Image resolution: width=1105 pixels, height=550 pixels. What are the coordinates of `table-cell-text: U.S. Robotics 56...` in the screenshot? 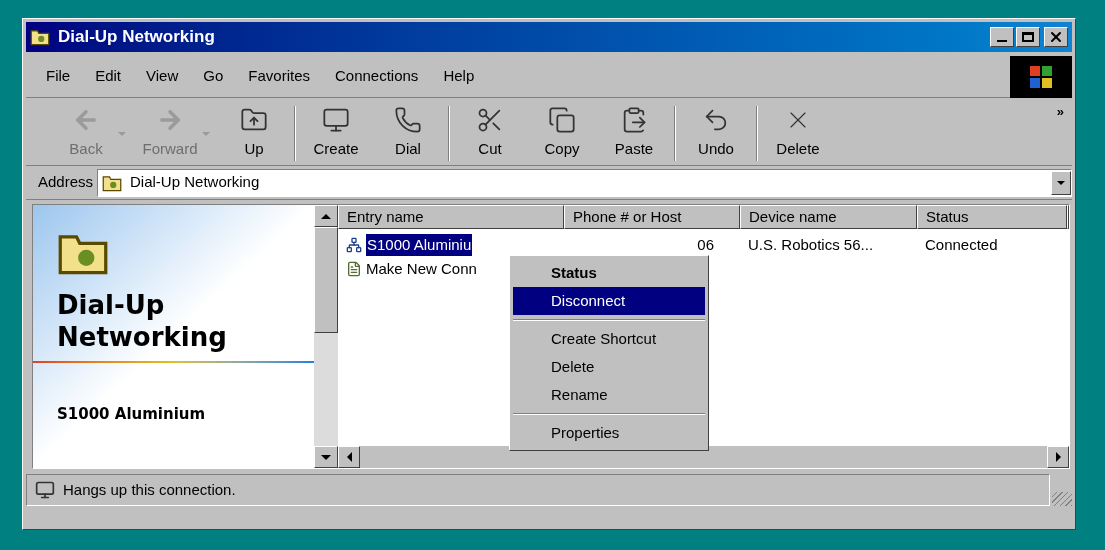 It's located at (811, 244).